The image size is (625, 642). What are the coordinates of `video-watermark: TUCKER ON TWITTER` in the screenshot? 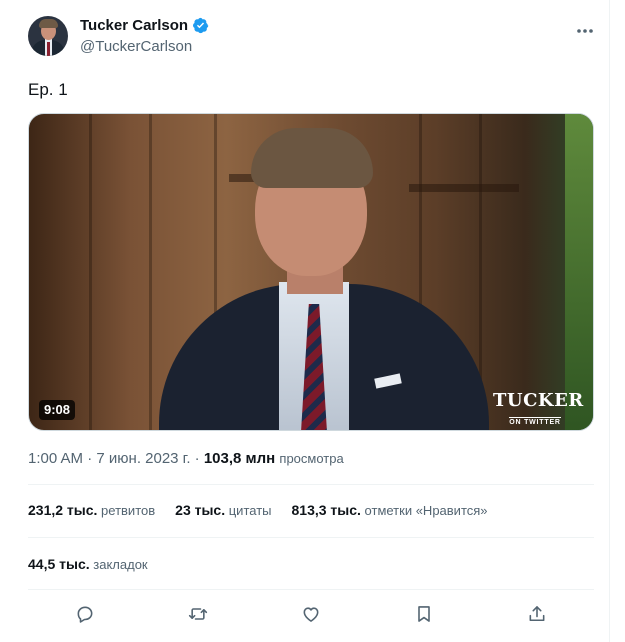 It's located at (538, 409).